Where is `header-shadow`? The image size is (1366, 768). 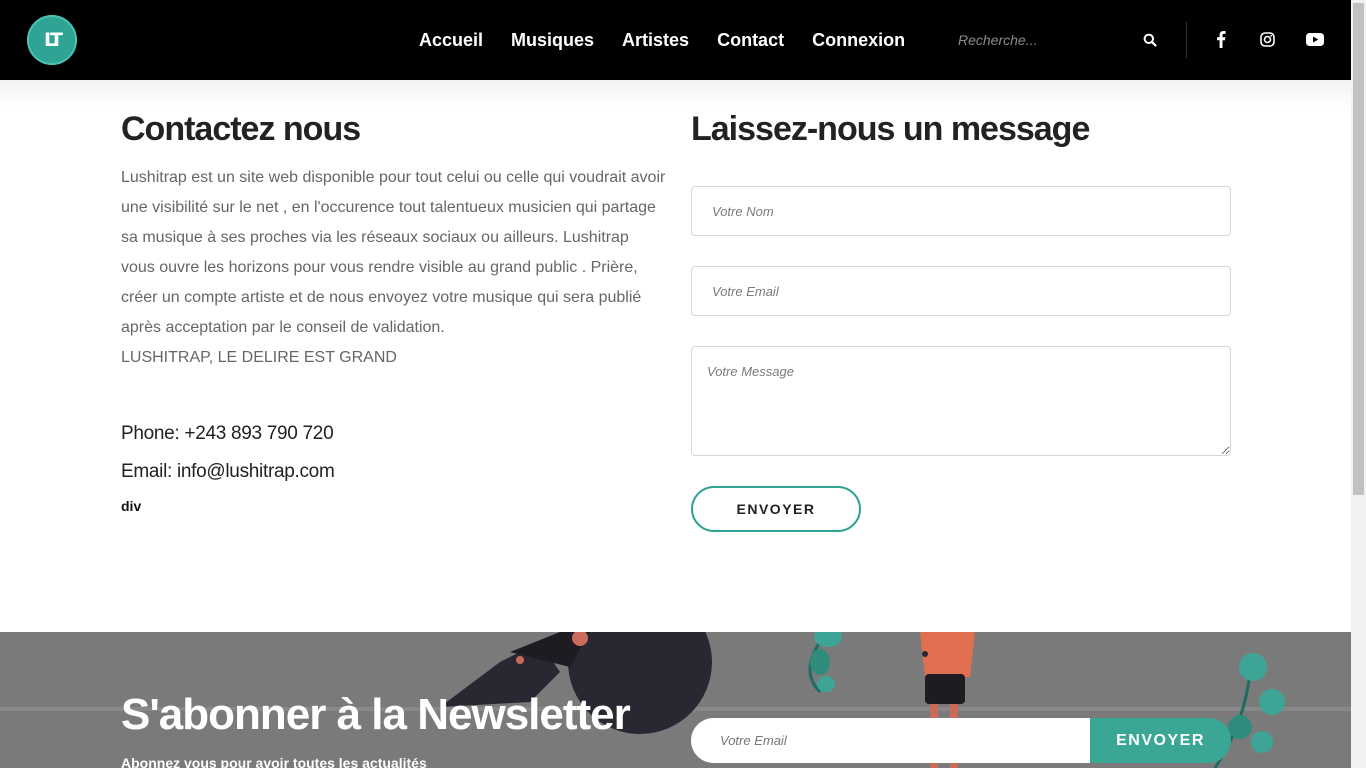 header-shadow is located at coordinates (675, 95).